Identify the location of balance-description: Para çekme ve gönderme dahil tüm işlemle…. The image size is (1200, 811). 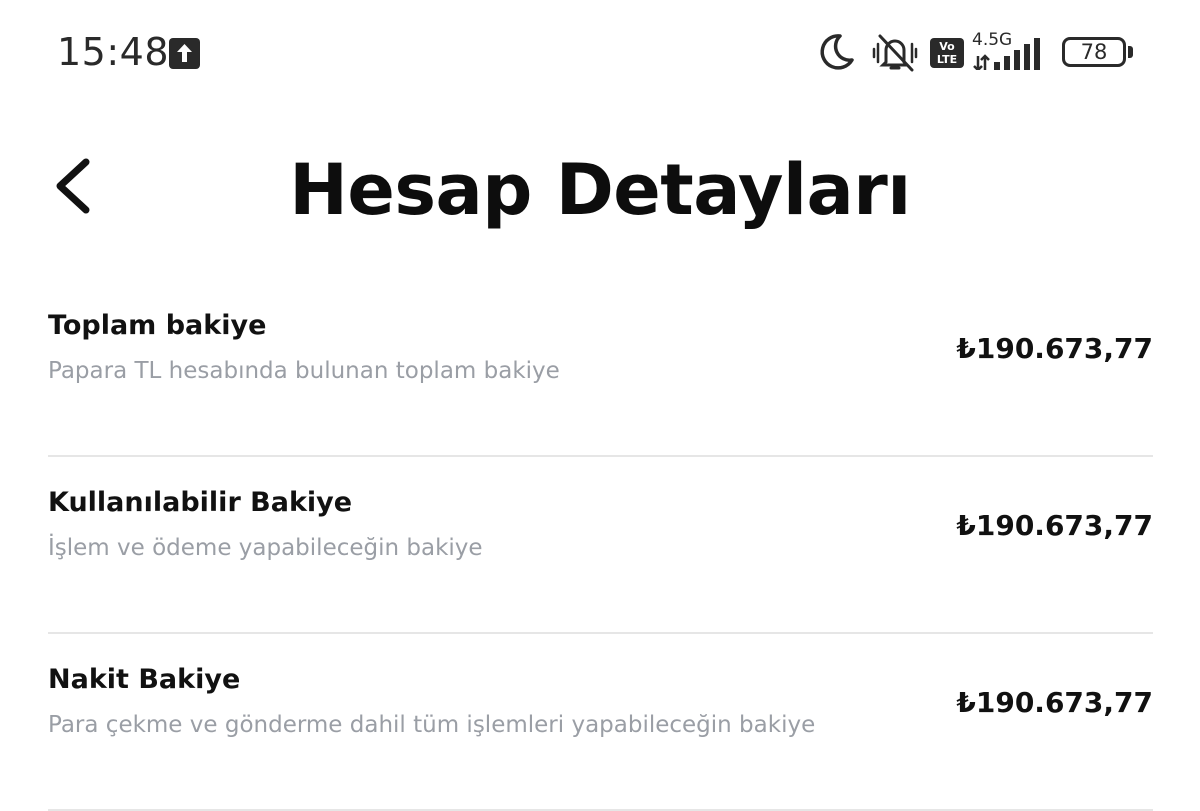
(432, 725).